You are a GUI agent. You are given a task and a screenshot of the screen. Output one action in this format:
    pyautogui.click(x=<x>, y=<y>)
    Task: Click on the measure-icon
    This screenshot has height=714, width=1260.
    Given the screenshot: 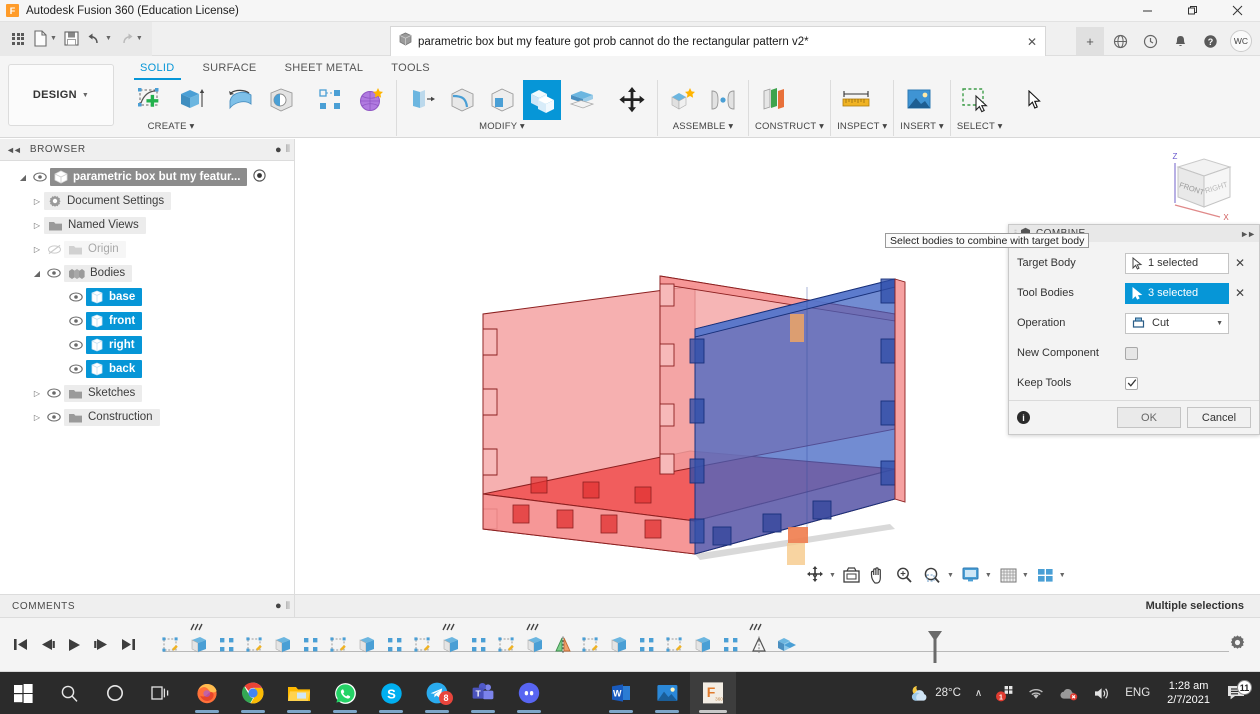 What is the action you would take?
    pyautogui.click(x=856, y=100)
    